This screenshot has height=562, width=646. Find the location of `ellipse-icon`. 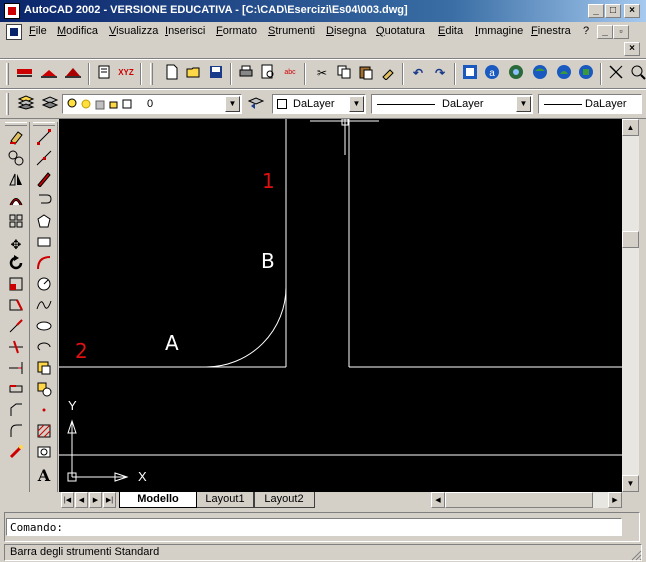

ellipse-icon is located at coordinates (44, 328).